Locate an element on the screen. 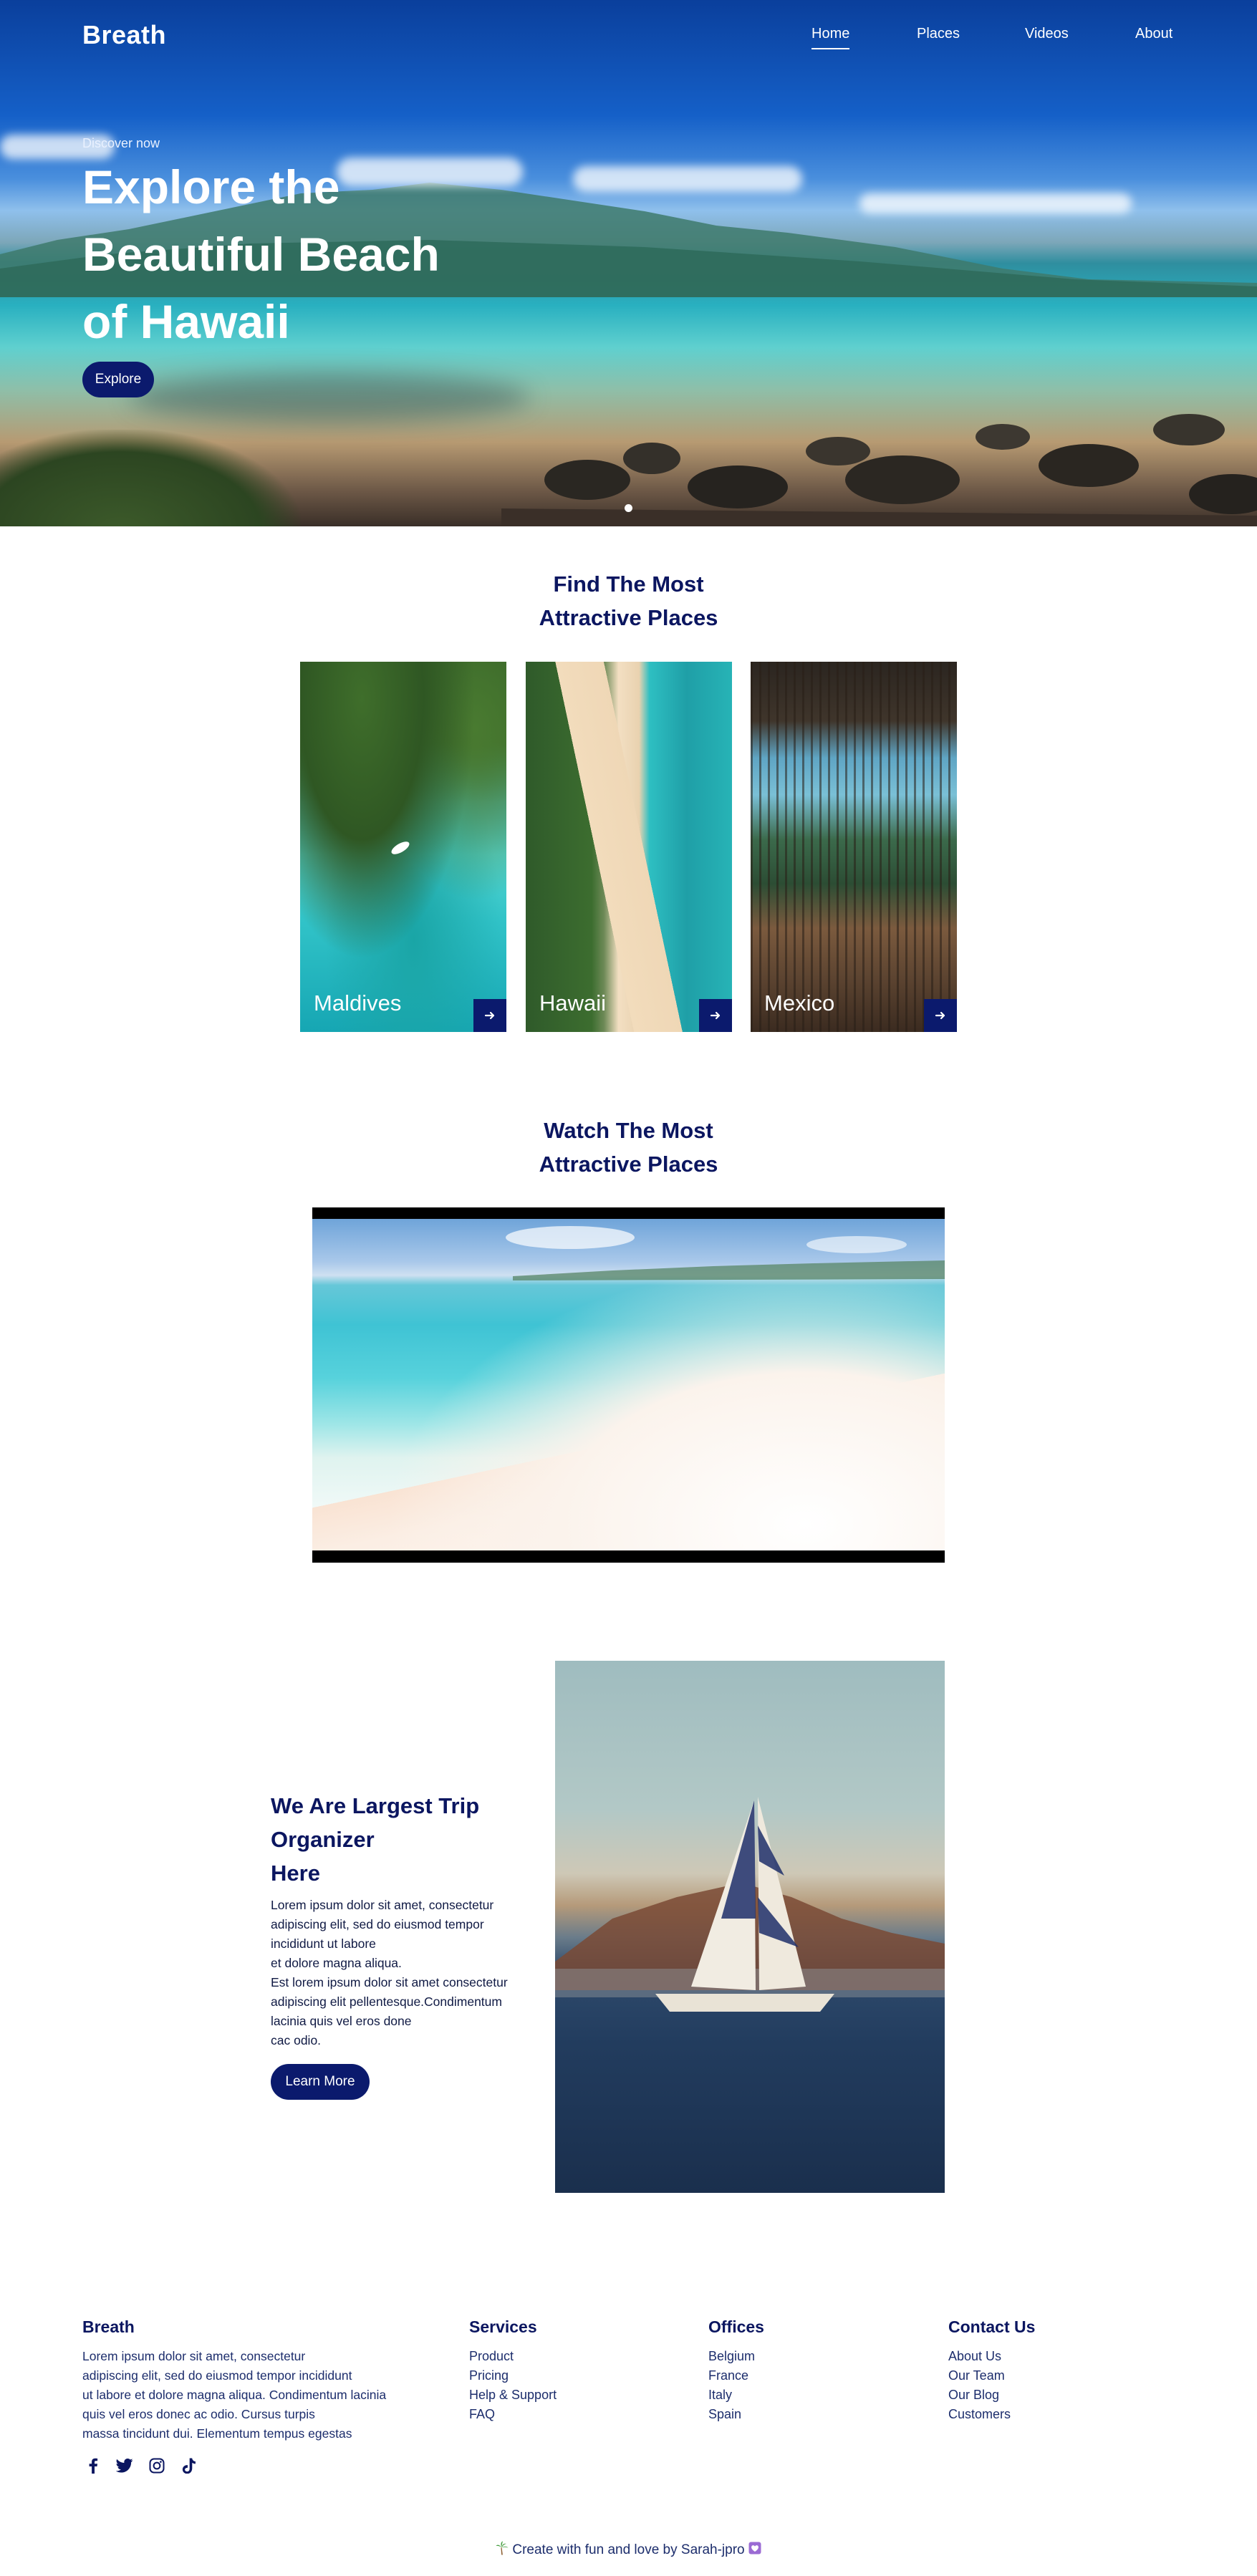 This screenshot has height=2576, width=1257. footer-offices: Offices Belgium France Italy Spain is located at coordinates (808, 2370).